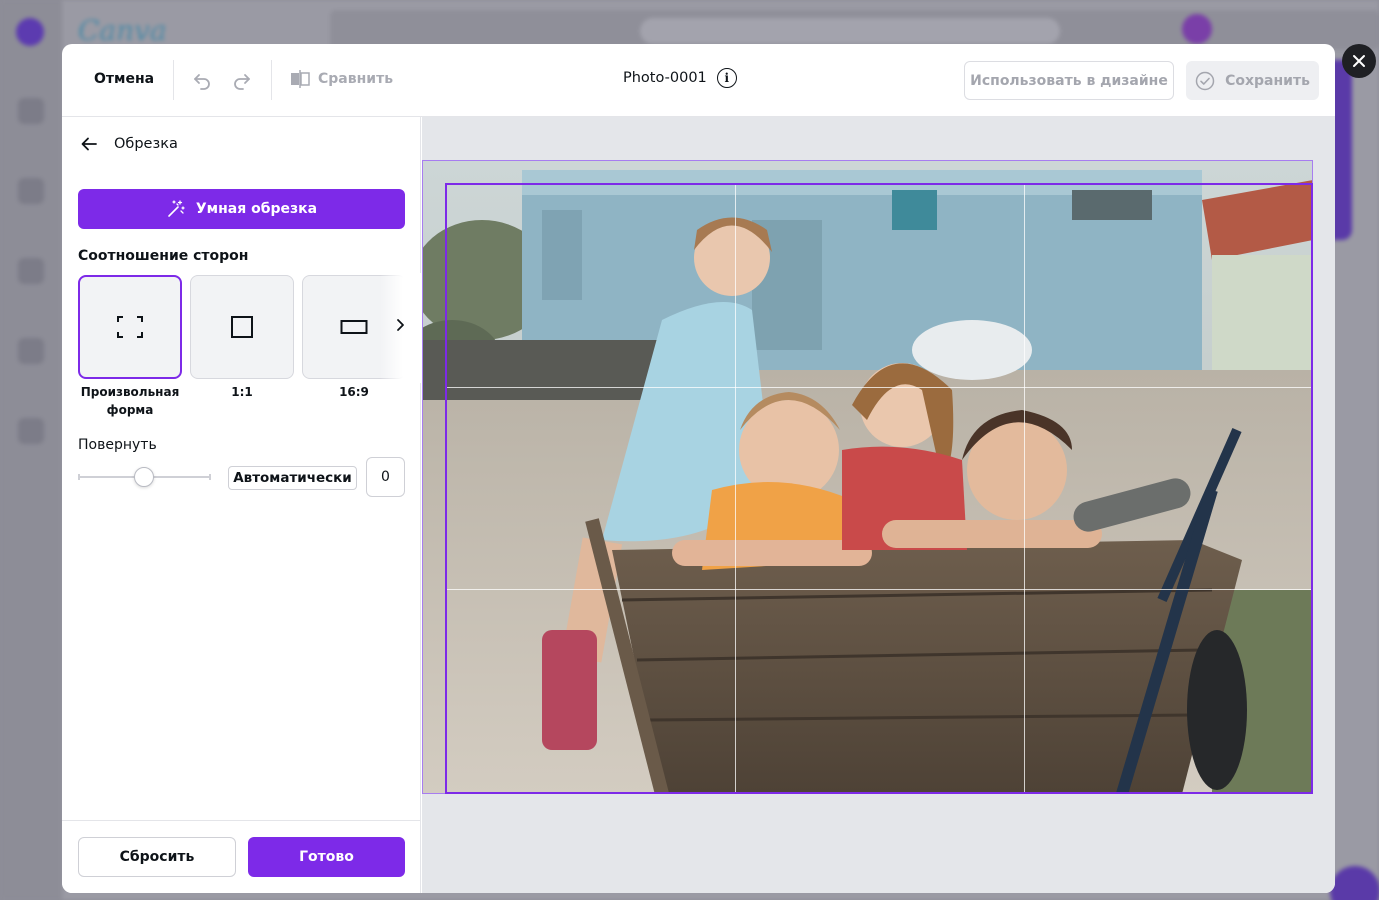 Image resolution: width=1379 pixels, height=900 pixels. What do you see at coordinates (176, 208) in the screenshot?
I see `magic-wand-icon` at bounding box center [176, 208].